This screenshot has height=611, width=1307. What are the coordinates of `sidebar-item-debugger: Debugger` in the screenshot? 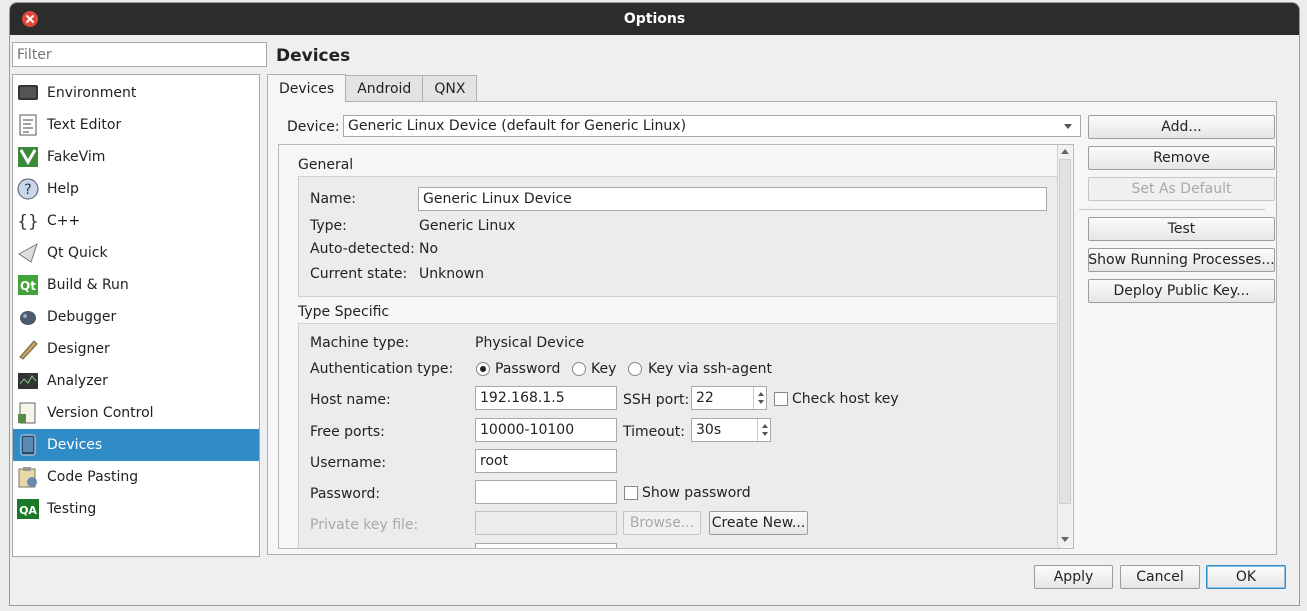 It's located at (136, 317).